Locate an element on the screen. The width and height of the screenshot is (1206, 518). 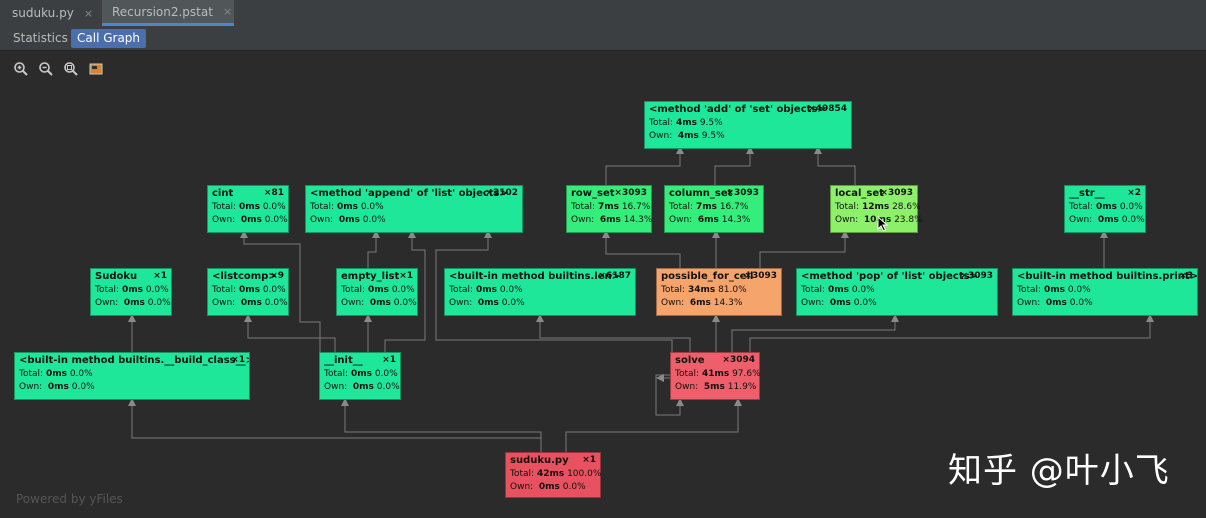
total-time: 7ms is located at coordinates (608, 207).